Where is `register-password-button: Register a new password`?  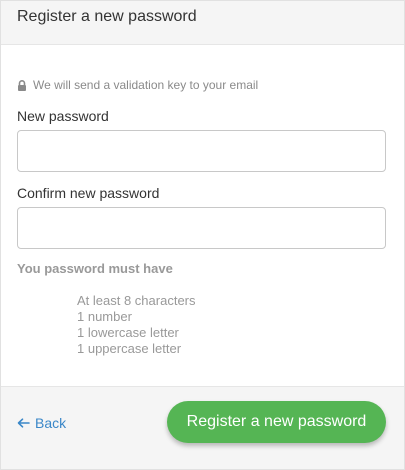
register-password-button: Register a new password is located at coordinates (276, 422).